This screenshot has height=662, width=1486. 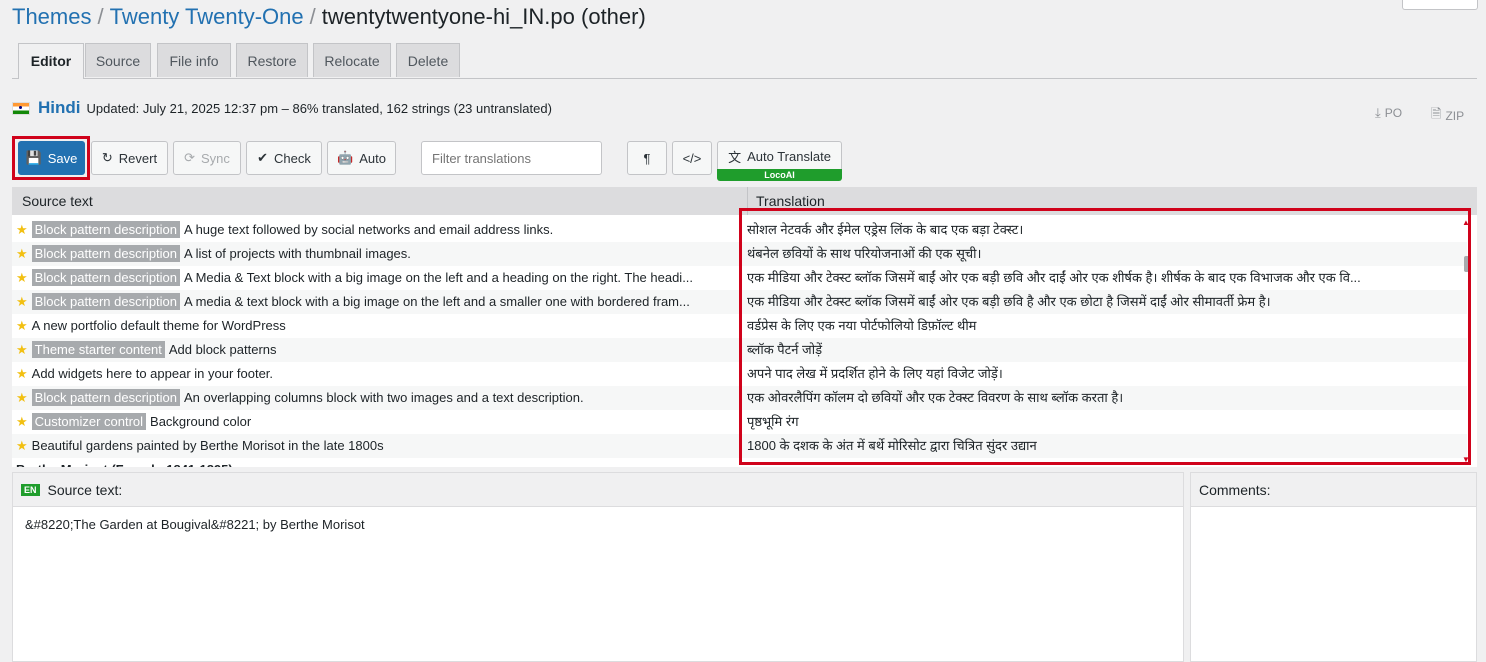 I want to click on sync-button: ⟳ Sync, so click(x=207, y=158).